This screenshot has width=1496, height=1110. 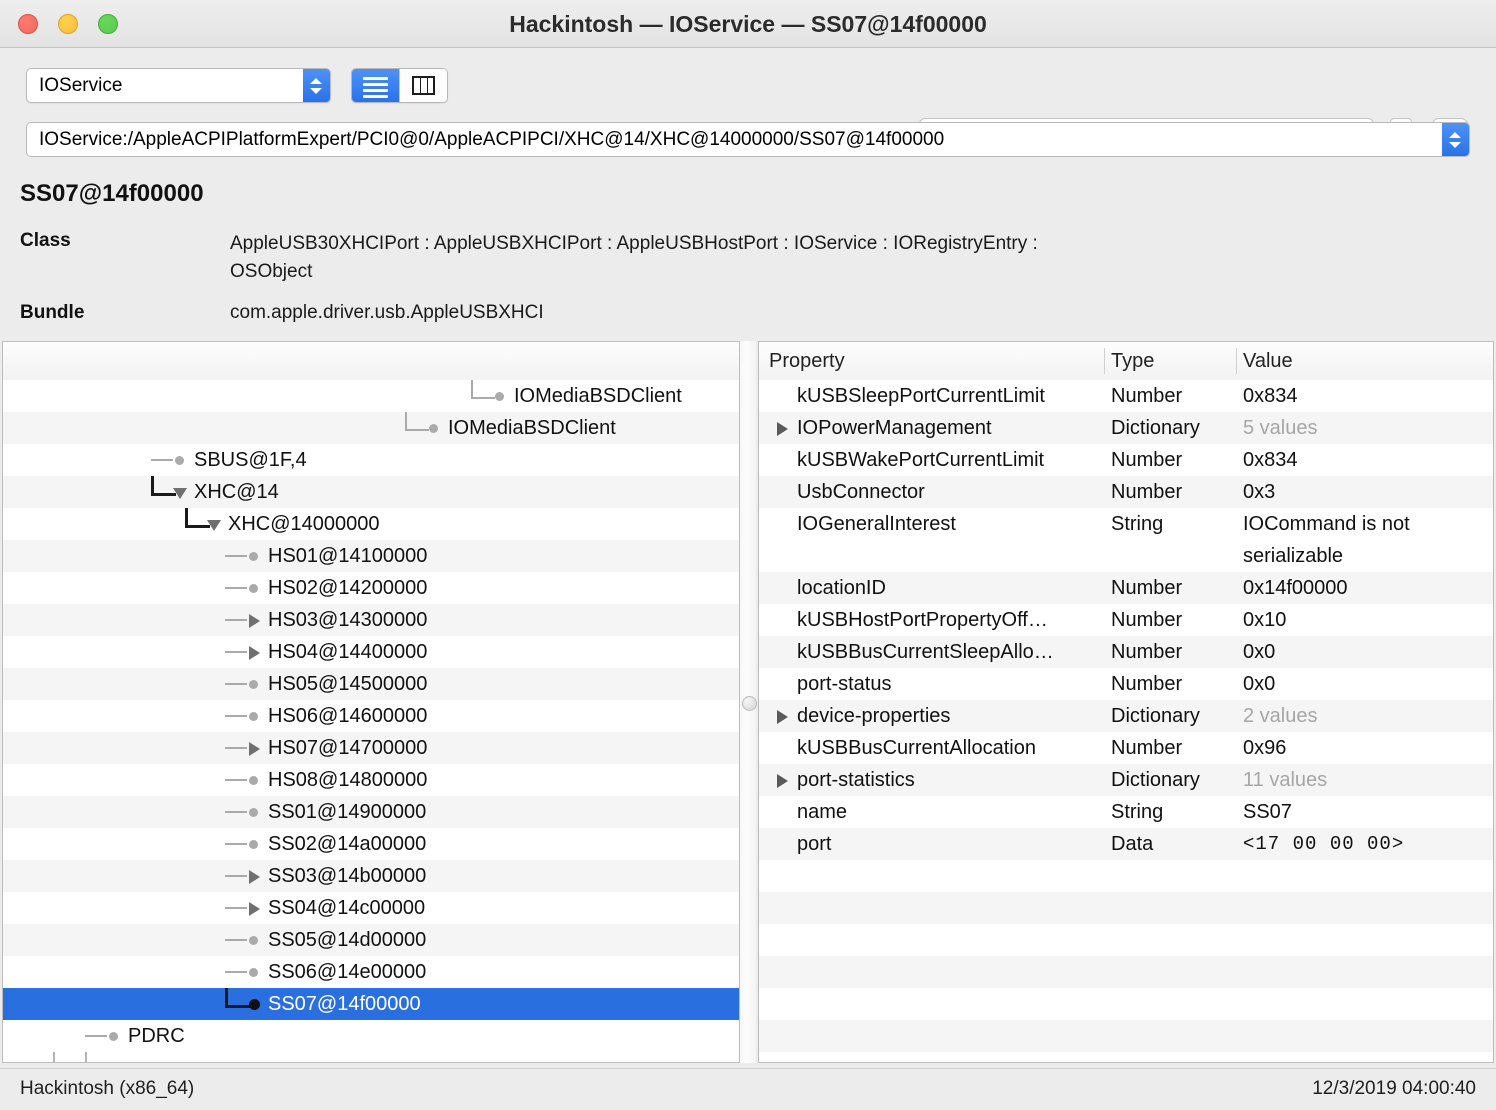 I want to click on property-value-cell: 5 values, so click(x=1280, y=428).